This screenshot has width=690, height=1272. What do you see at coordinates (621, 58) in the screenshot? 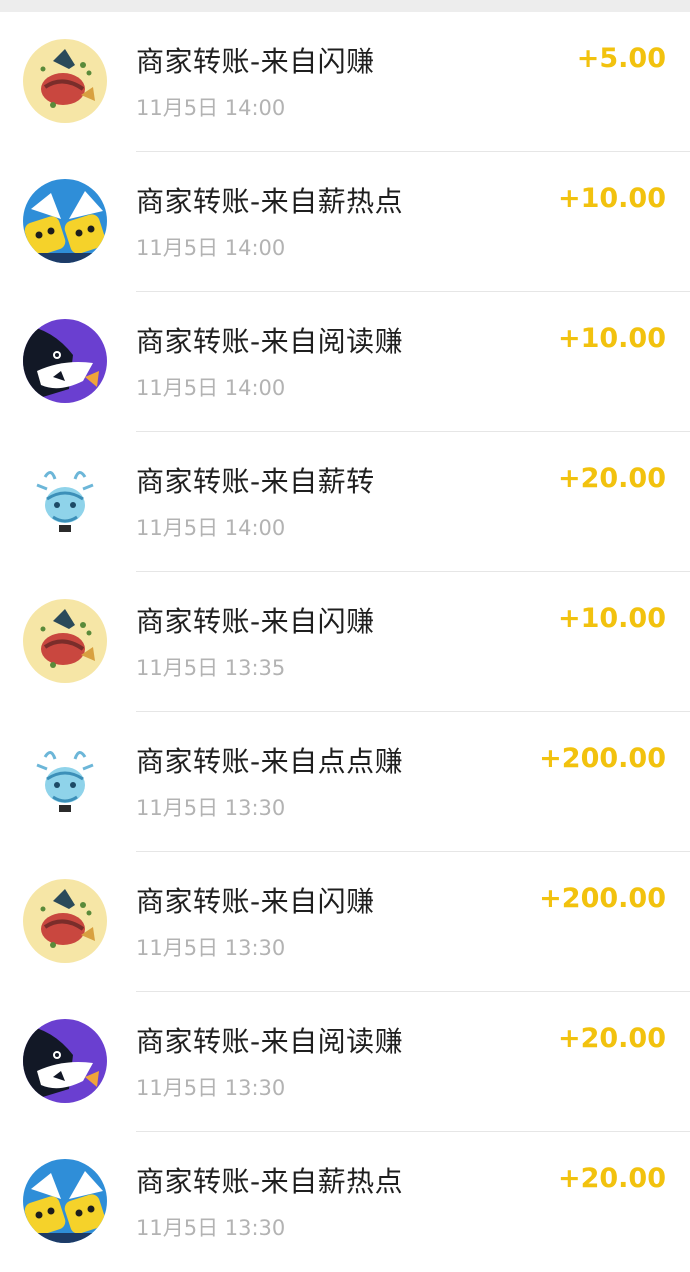
I see `transaction-amount: +5.00` at bounding box center [621, 58].